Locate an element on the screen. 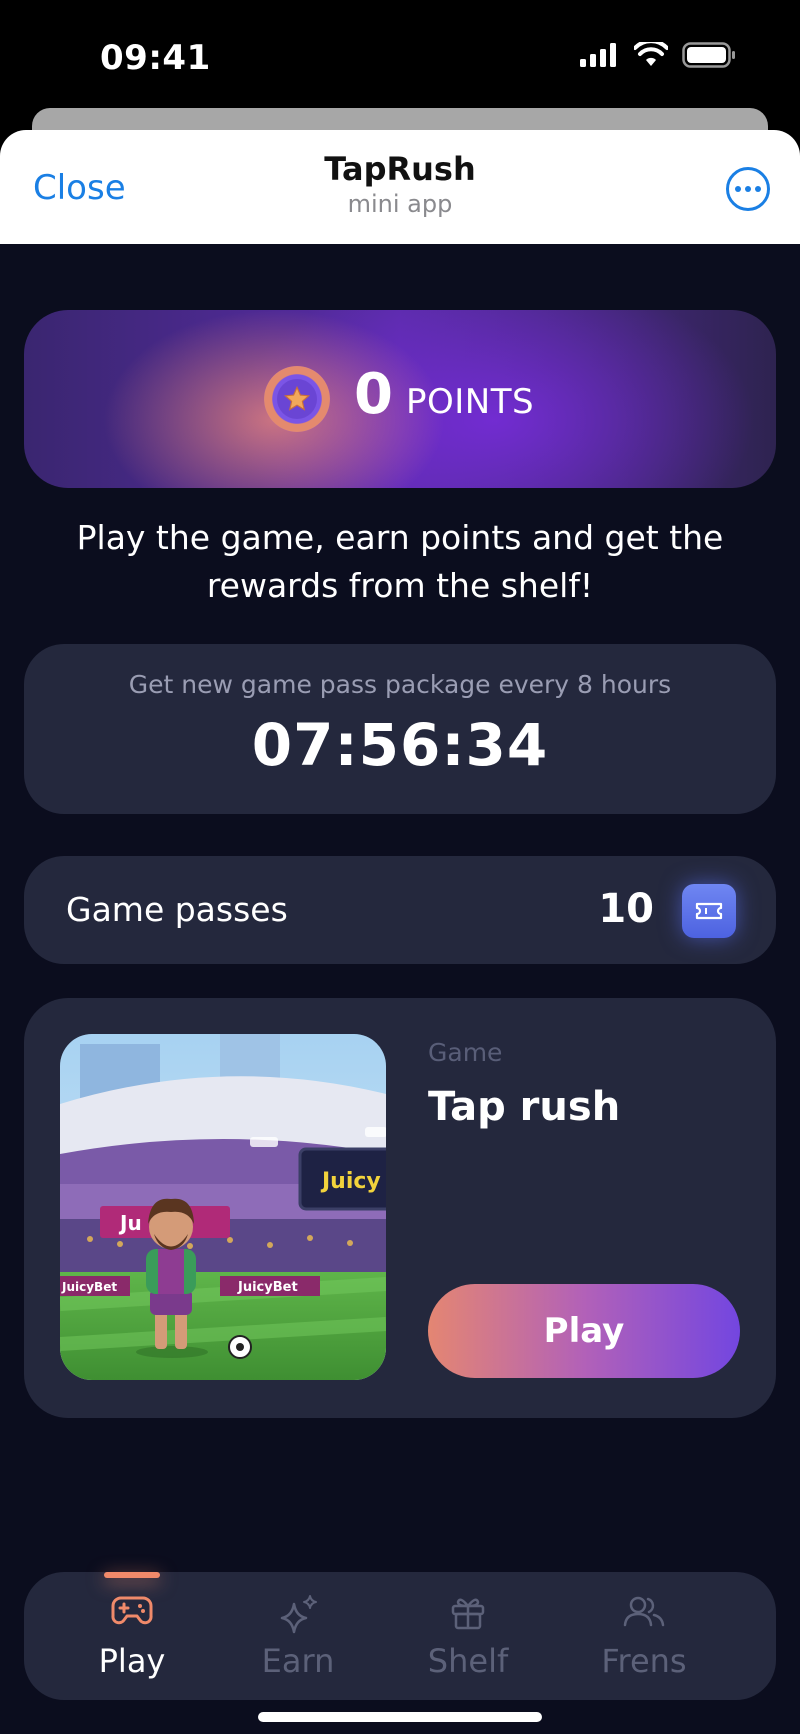 This screenshot has height=1734, width=800. wifi-icon is located at coordinates (651, 54).